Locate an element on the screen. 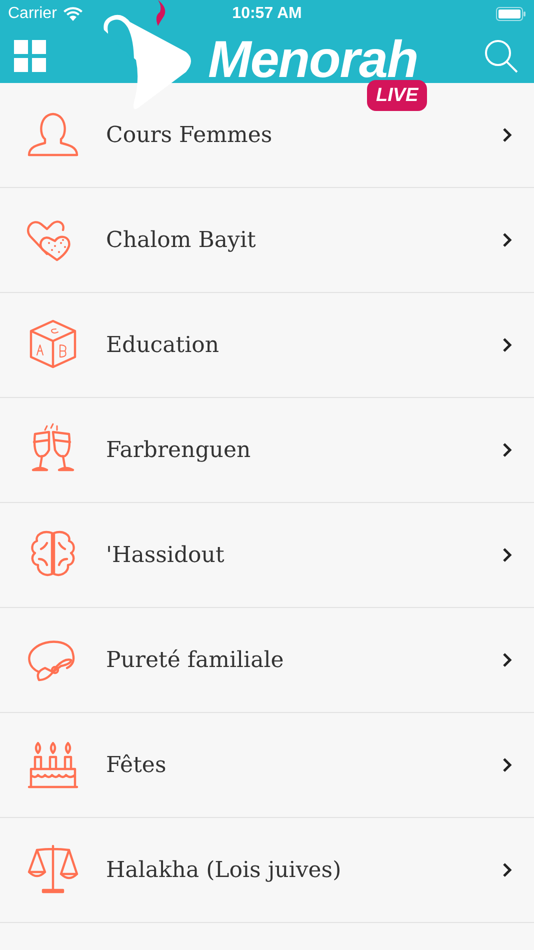  search-button is located at coordinates (501, 55).